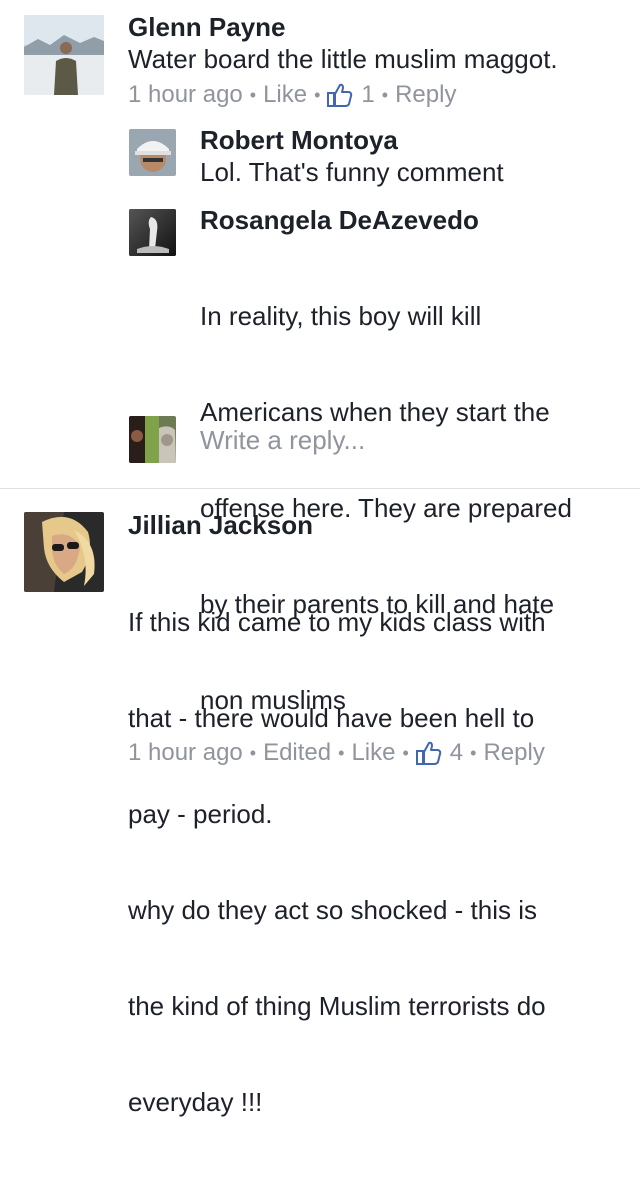 This screenshot has height=1182, width=640. What do you see at coordinates (297, 753) in the screenshot?
I see `edited-label: Edited` at bounding box center [297, 753].